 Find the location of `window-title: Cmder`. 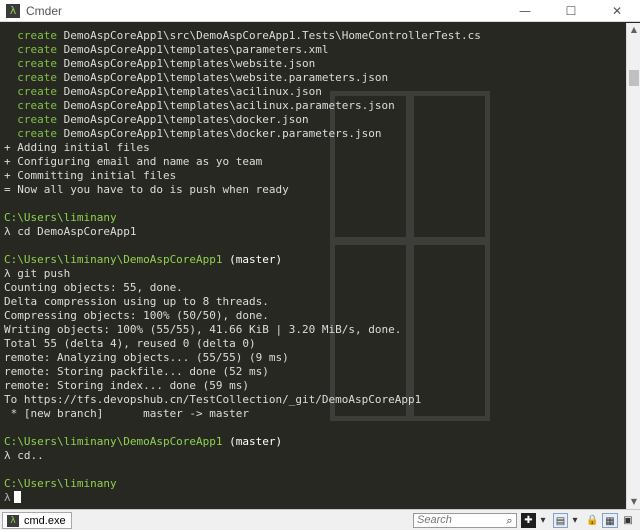

window-title: Cmder is located at coordinates (44, 10).